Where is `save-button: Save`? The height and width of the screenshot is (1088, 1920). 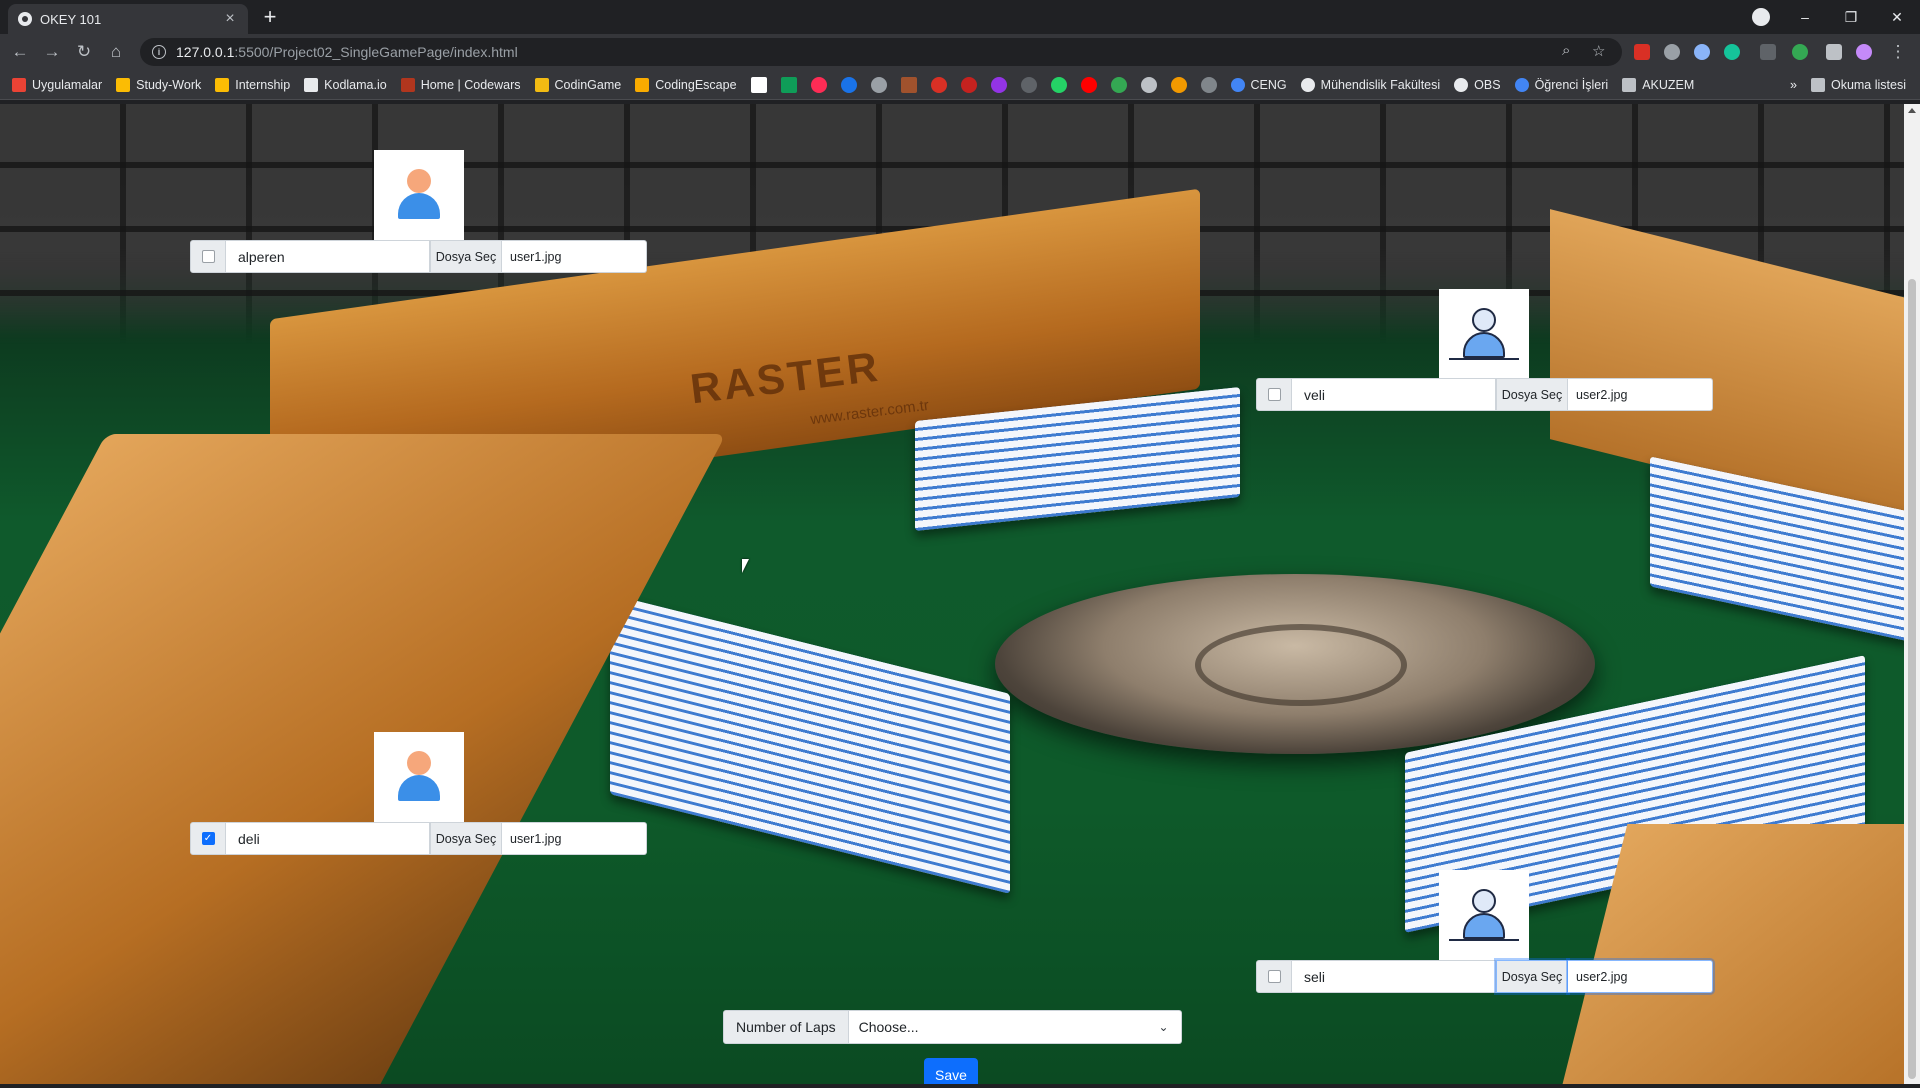 save-button: Save is located at coordinates (951, 1071).